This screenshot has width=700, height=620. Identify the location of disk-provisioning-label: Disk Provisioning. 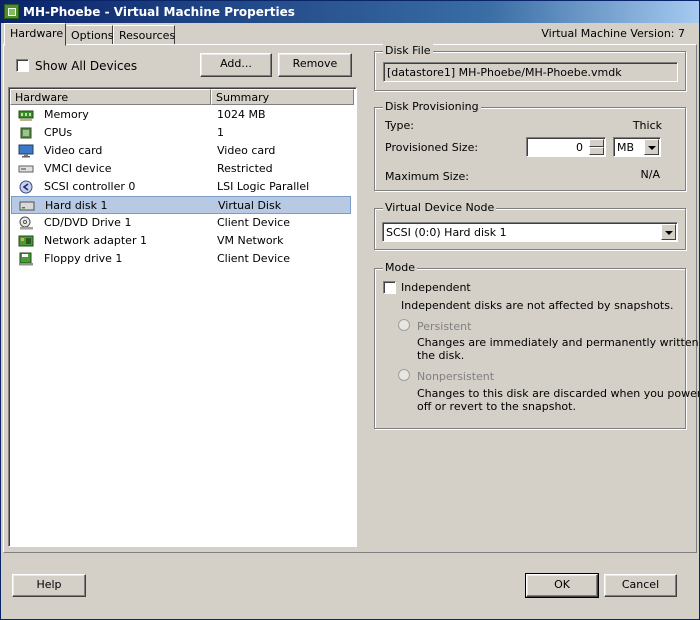
(432, 106).